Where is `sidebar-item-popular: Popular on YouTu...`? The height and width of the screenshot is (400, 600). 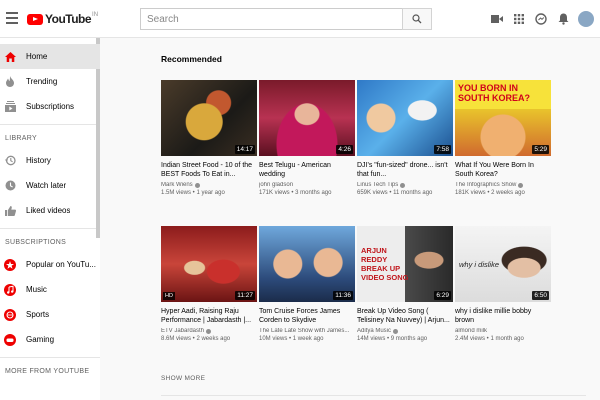
sidebar-item-popular: Popular on YouTu... is located at coordinates (50, 264).